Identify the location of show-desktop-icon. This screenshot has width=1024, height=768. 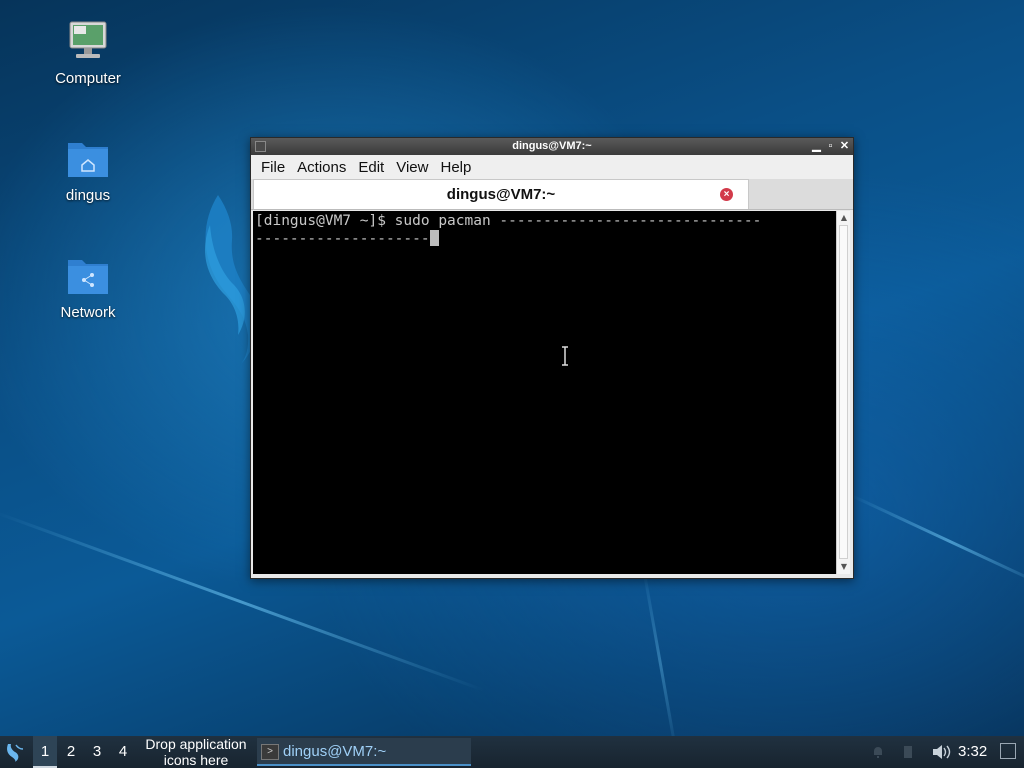
(1008, 751).